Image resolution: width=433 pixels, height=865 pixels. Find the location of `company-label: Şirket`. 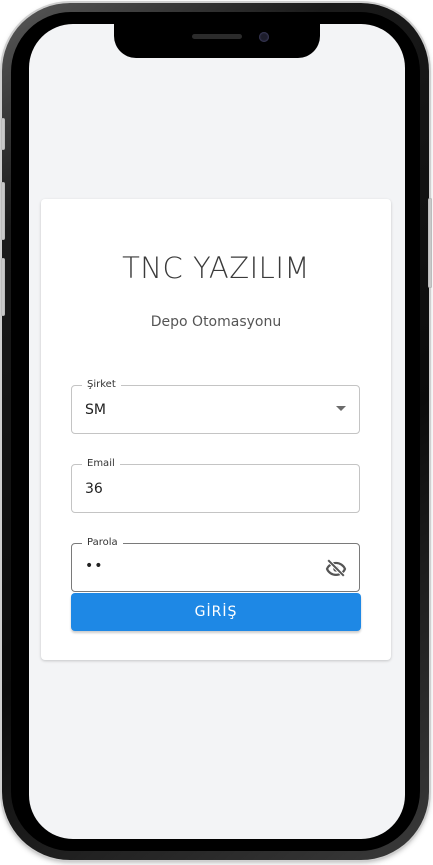

company-label: Şirket is located at coordinates (101, 385).